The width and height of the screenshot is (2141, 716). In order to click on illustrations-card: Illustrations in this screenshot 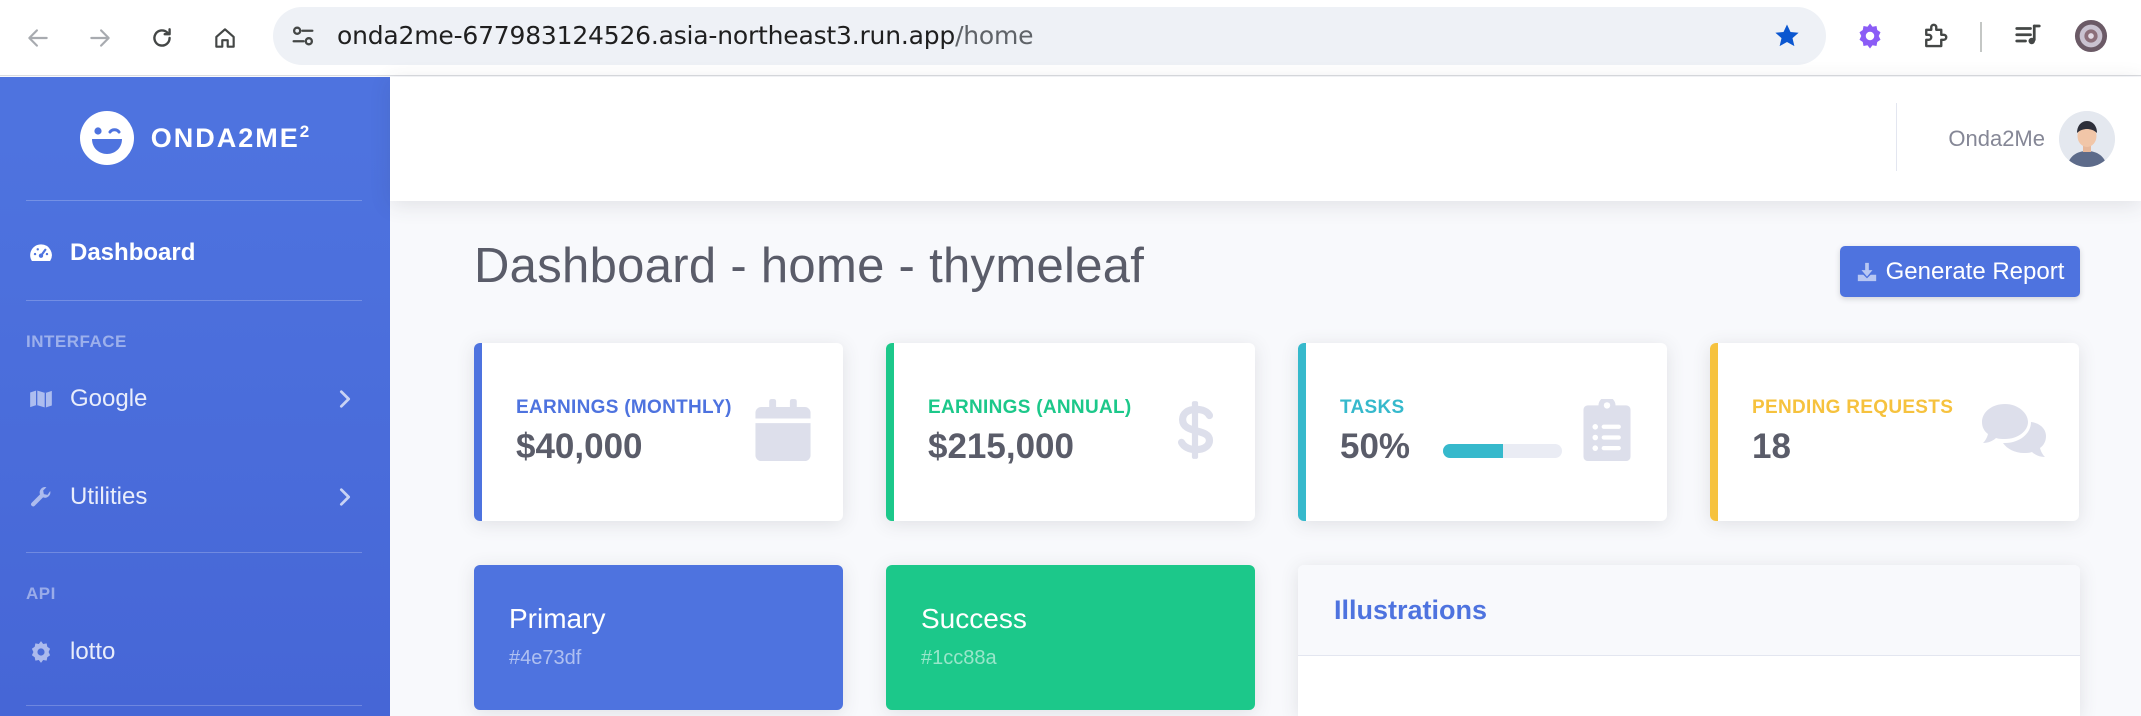, I will do `click(1689, 640)`.